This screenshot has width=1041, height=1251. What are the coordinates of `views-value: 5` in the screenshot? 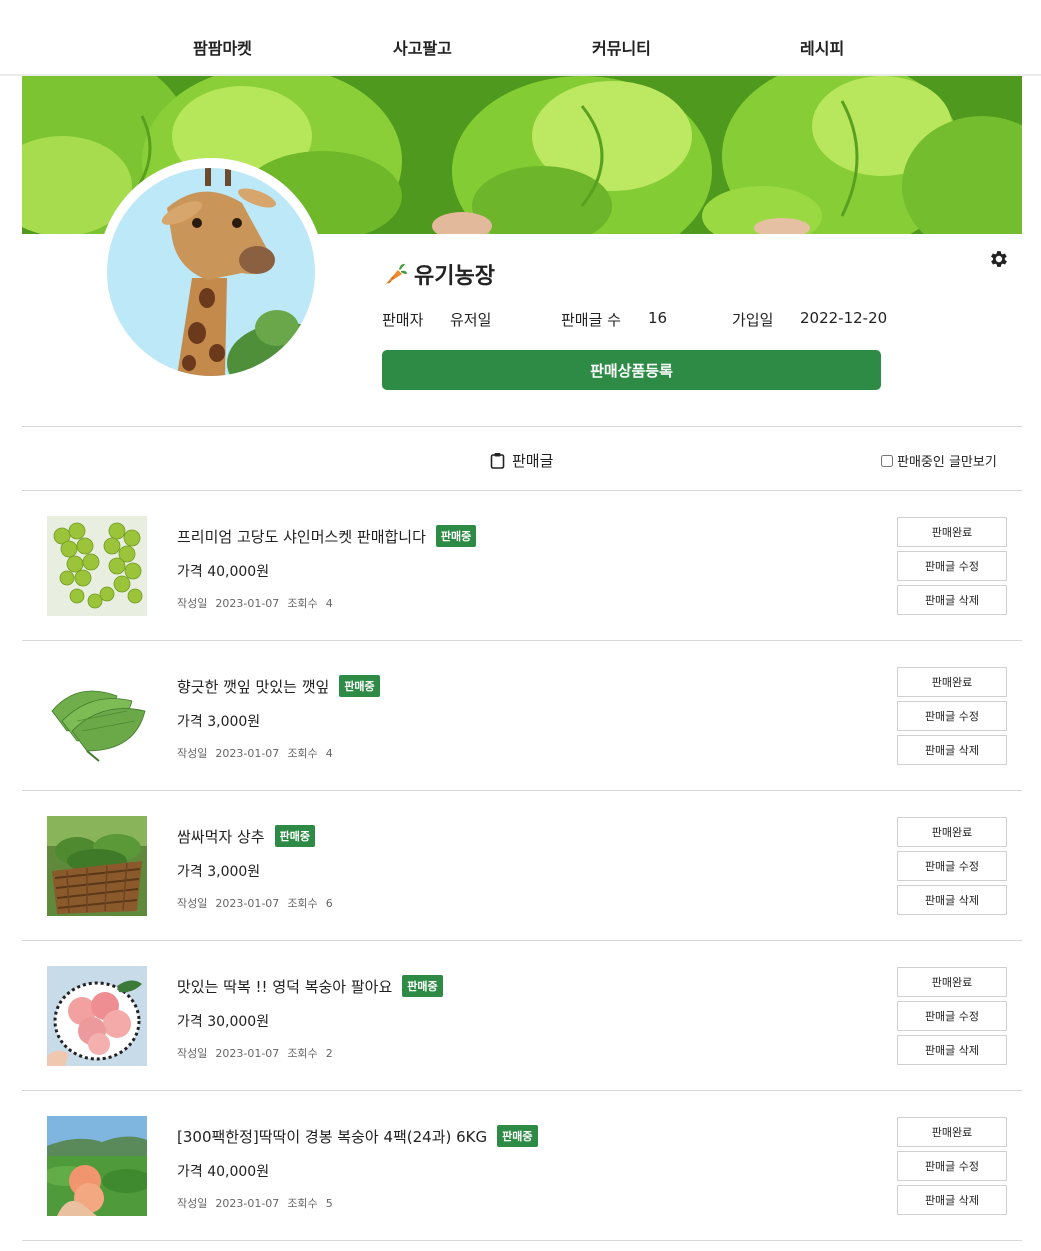 It's located at (329, 1203).